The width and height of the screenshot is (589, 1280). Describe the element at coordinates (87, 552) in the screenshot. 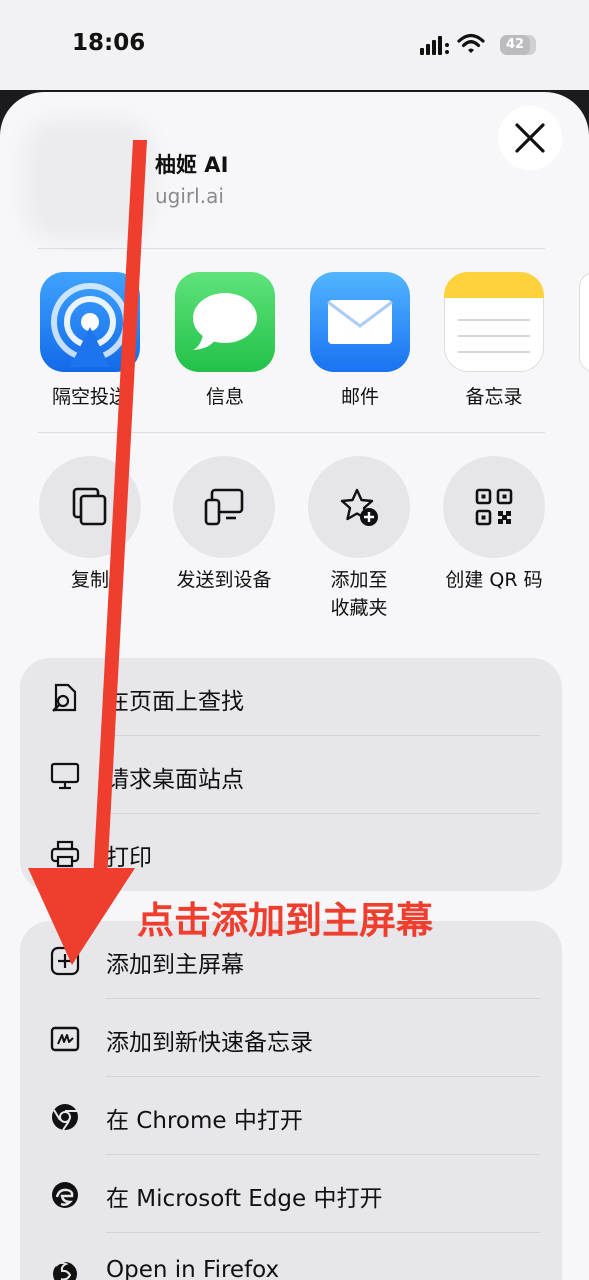

I see `red-arrow-annotation` at that location.